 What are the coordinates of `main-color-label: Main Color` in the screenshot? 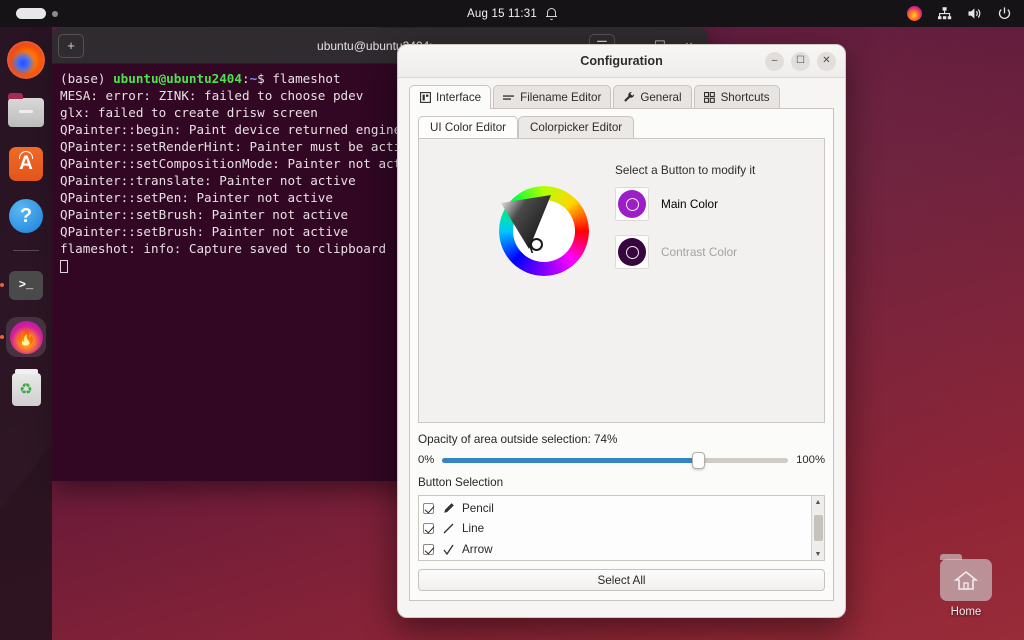 It's located at (690, 204).